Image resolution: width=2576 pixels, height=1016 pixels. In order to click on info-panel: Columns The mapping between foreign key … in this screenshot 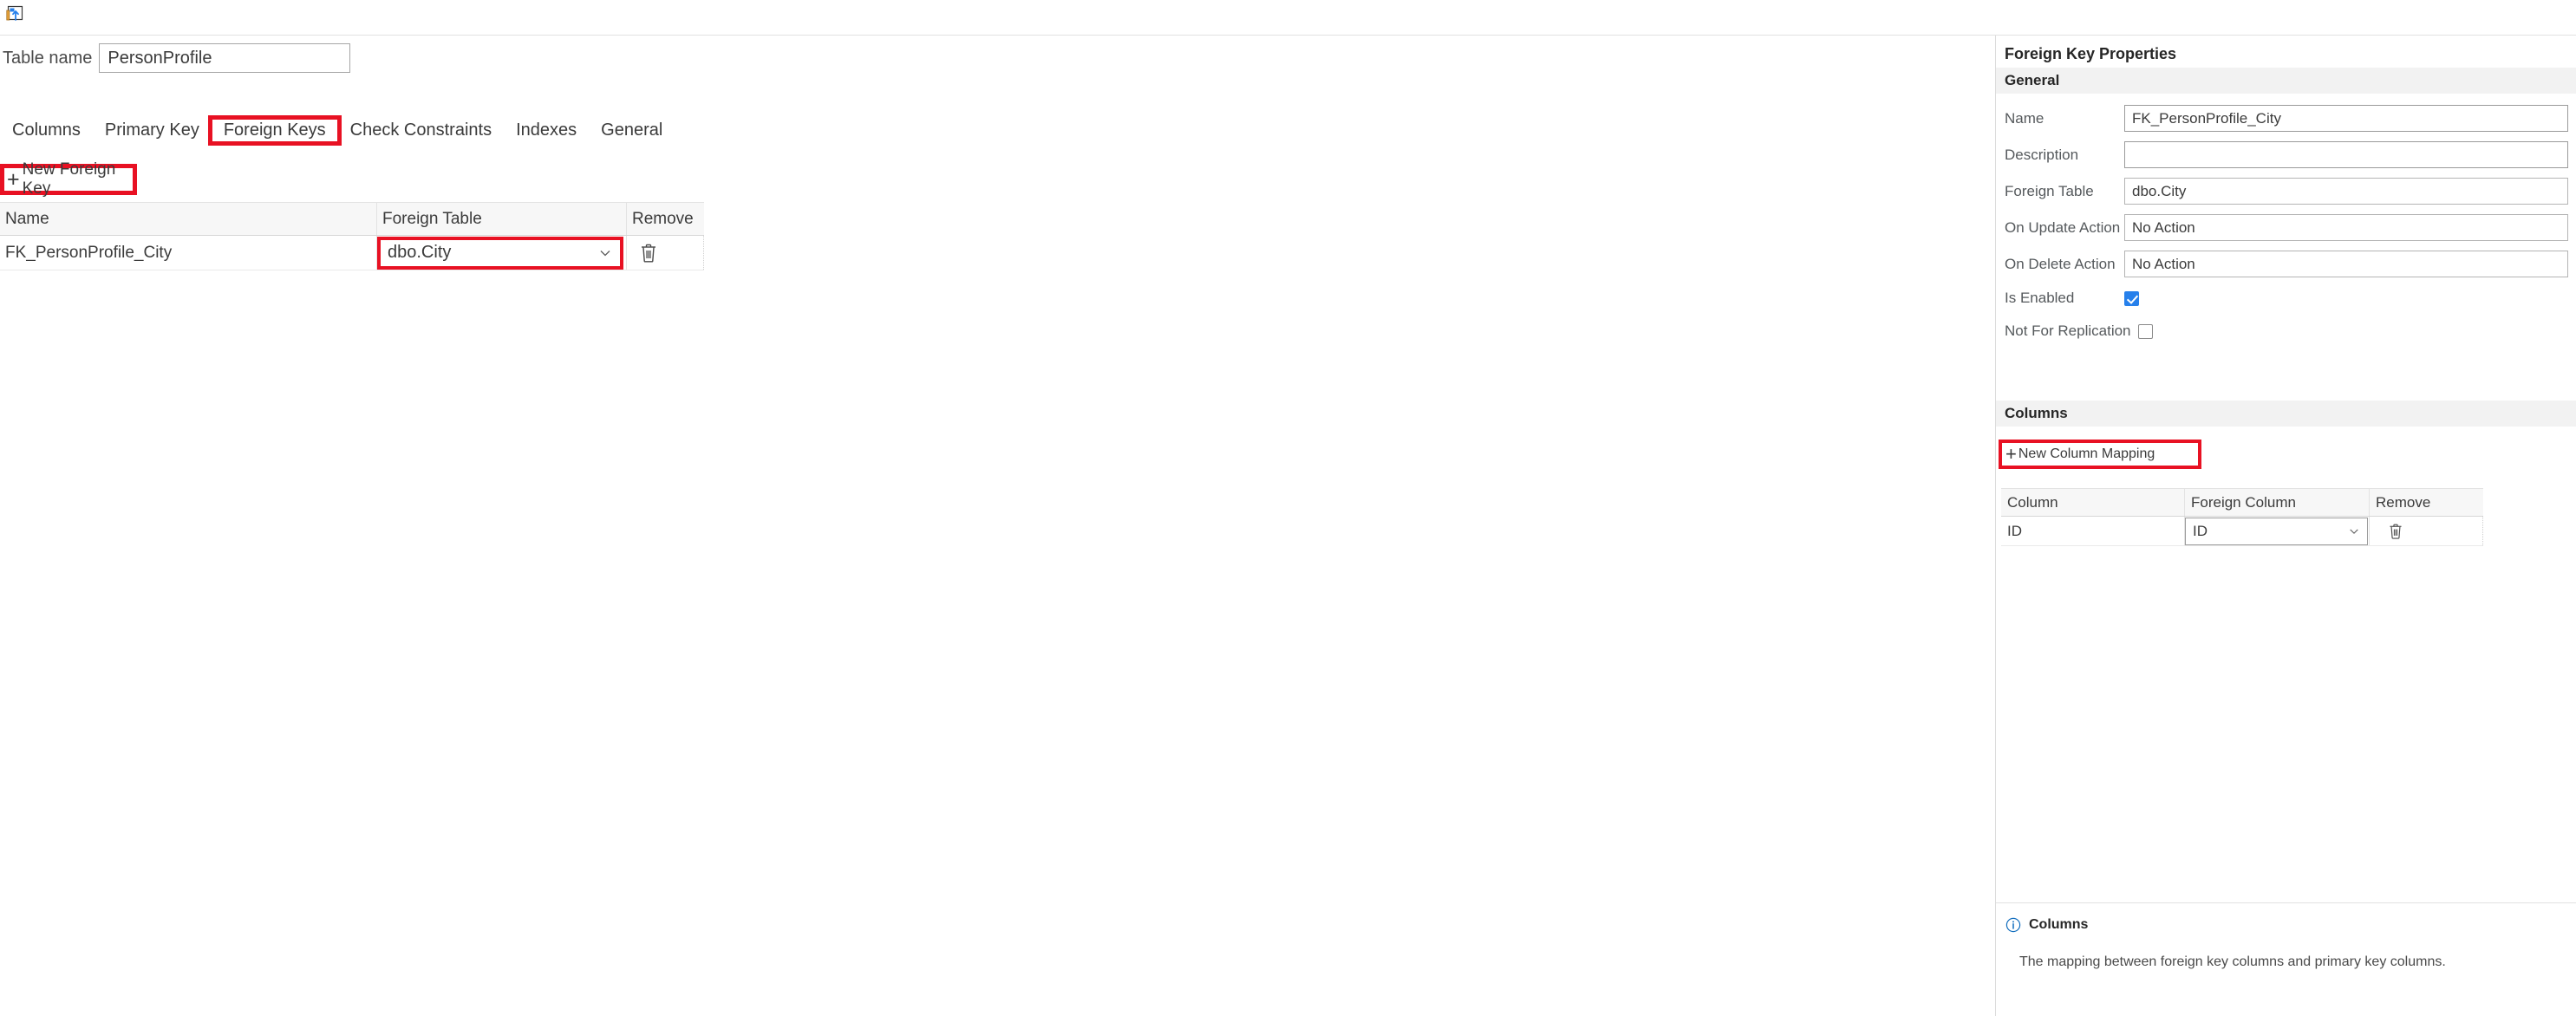, I will do `click(2286, 959)`.